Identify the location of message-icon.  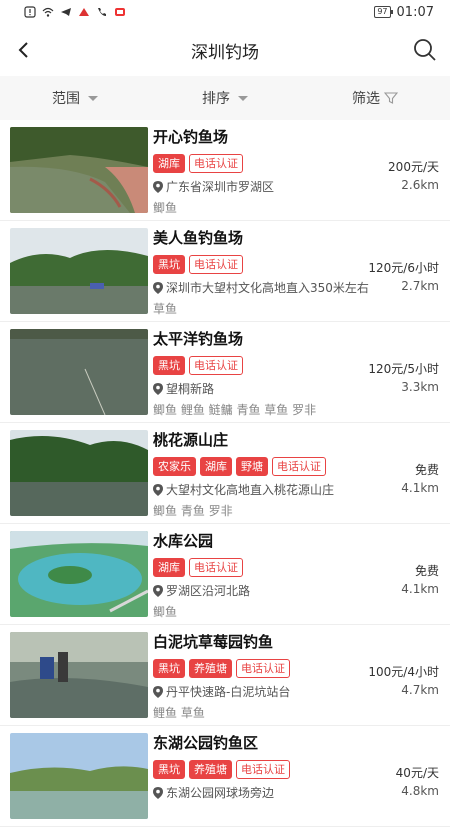
(120, 12).